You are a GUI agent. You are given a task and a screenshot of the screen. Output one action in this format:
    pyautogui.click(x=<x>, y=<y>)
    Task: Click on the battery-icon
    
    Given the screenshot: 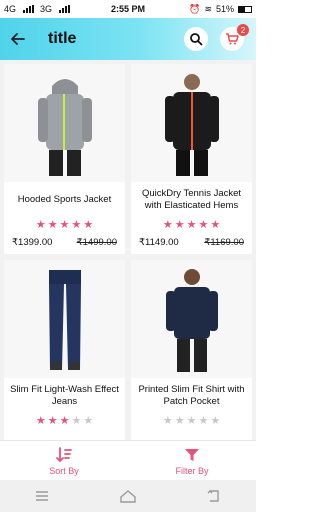 What is the action you would take?
    pyautogui.click(x=245, y=9)
    